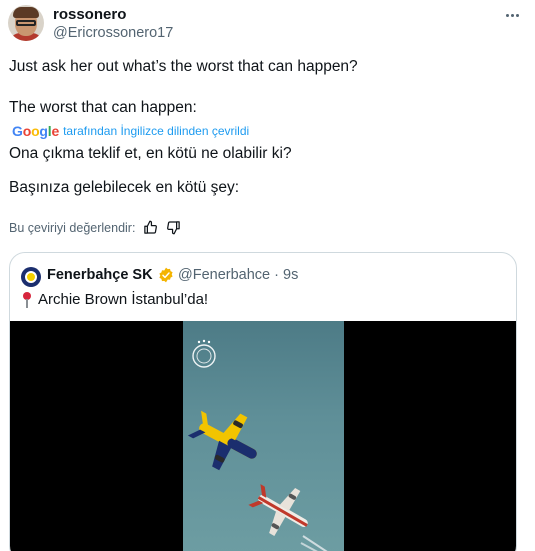 This screenshot has height=551, width=535. Describe the element at coordinates (222, 440) in the screenshot. I see `airplane-yellow` at that location.